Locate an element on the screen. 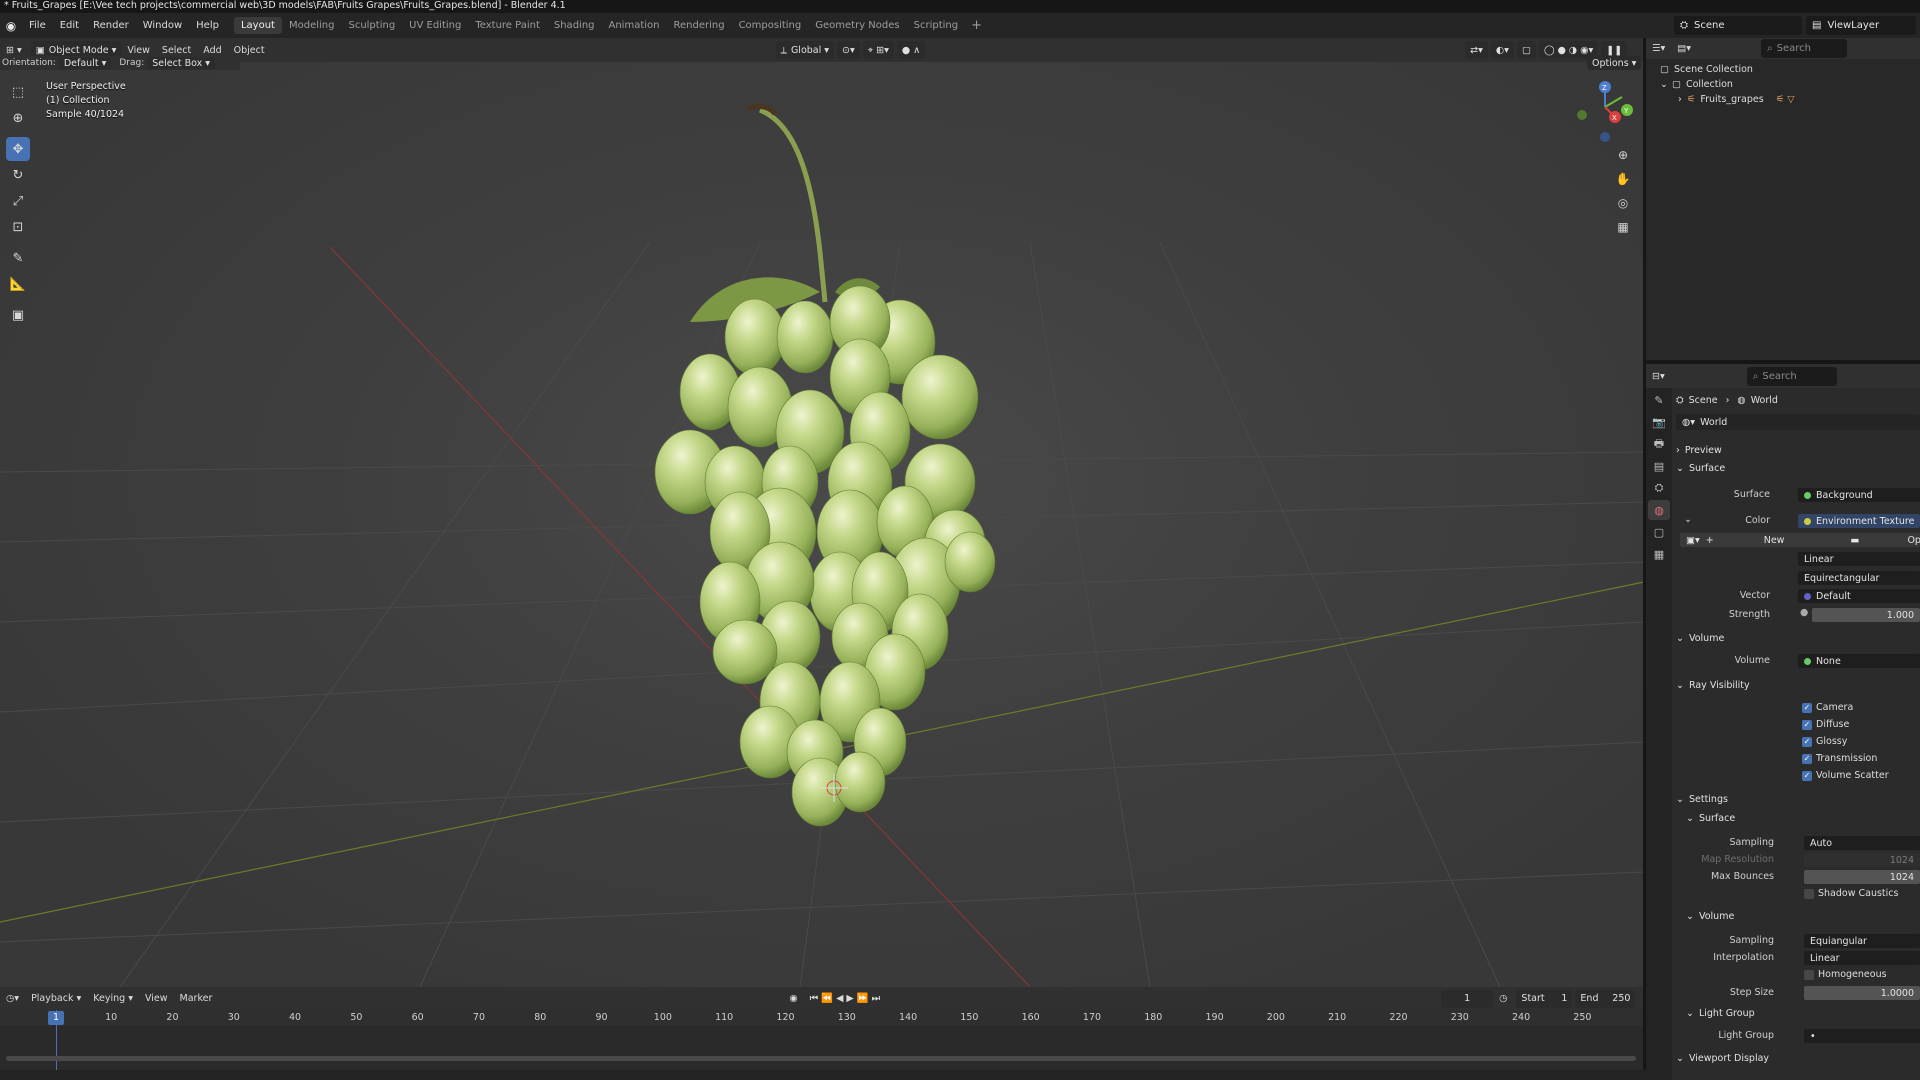 Image resolution: width=1920 pixels, height=1080 pixels. camera-view-icon: ◎ is located at coordinates (1623, 203).